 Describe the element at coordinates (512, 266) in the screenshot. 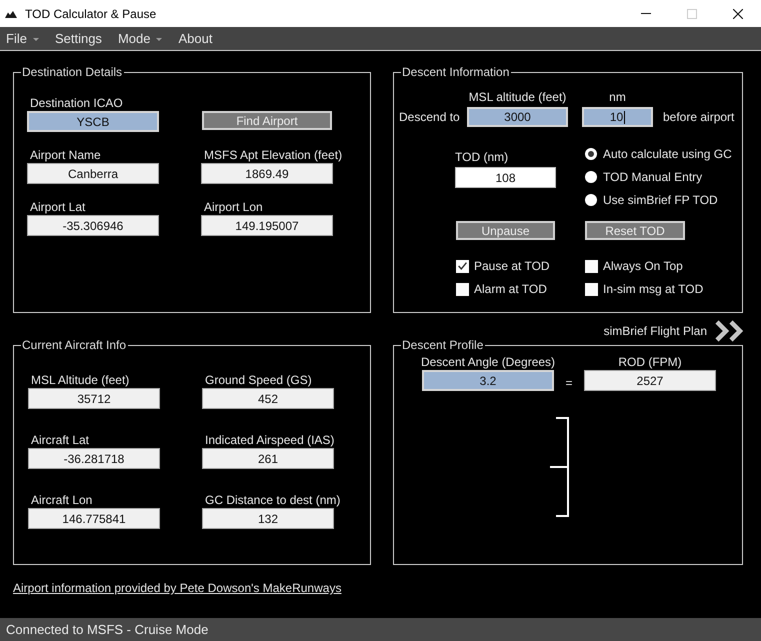

I see `option-label: Pause at TOD` at that location.